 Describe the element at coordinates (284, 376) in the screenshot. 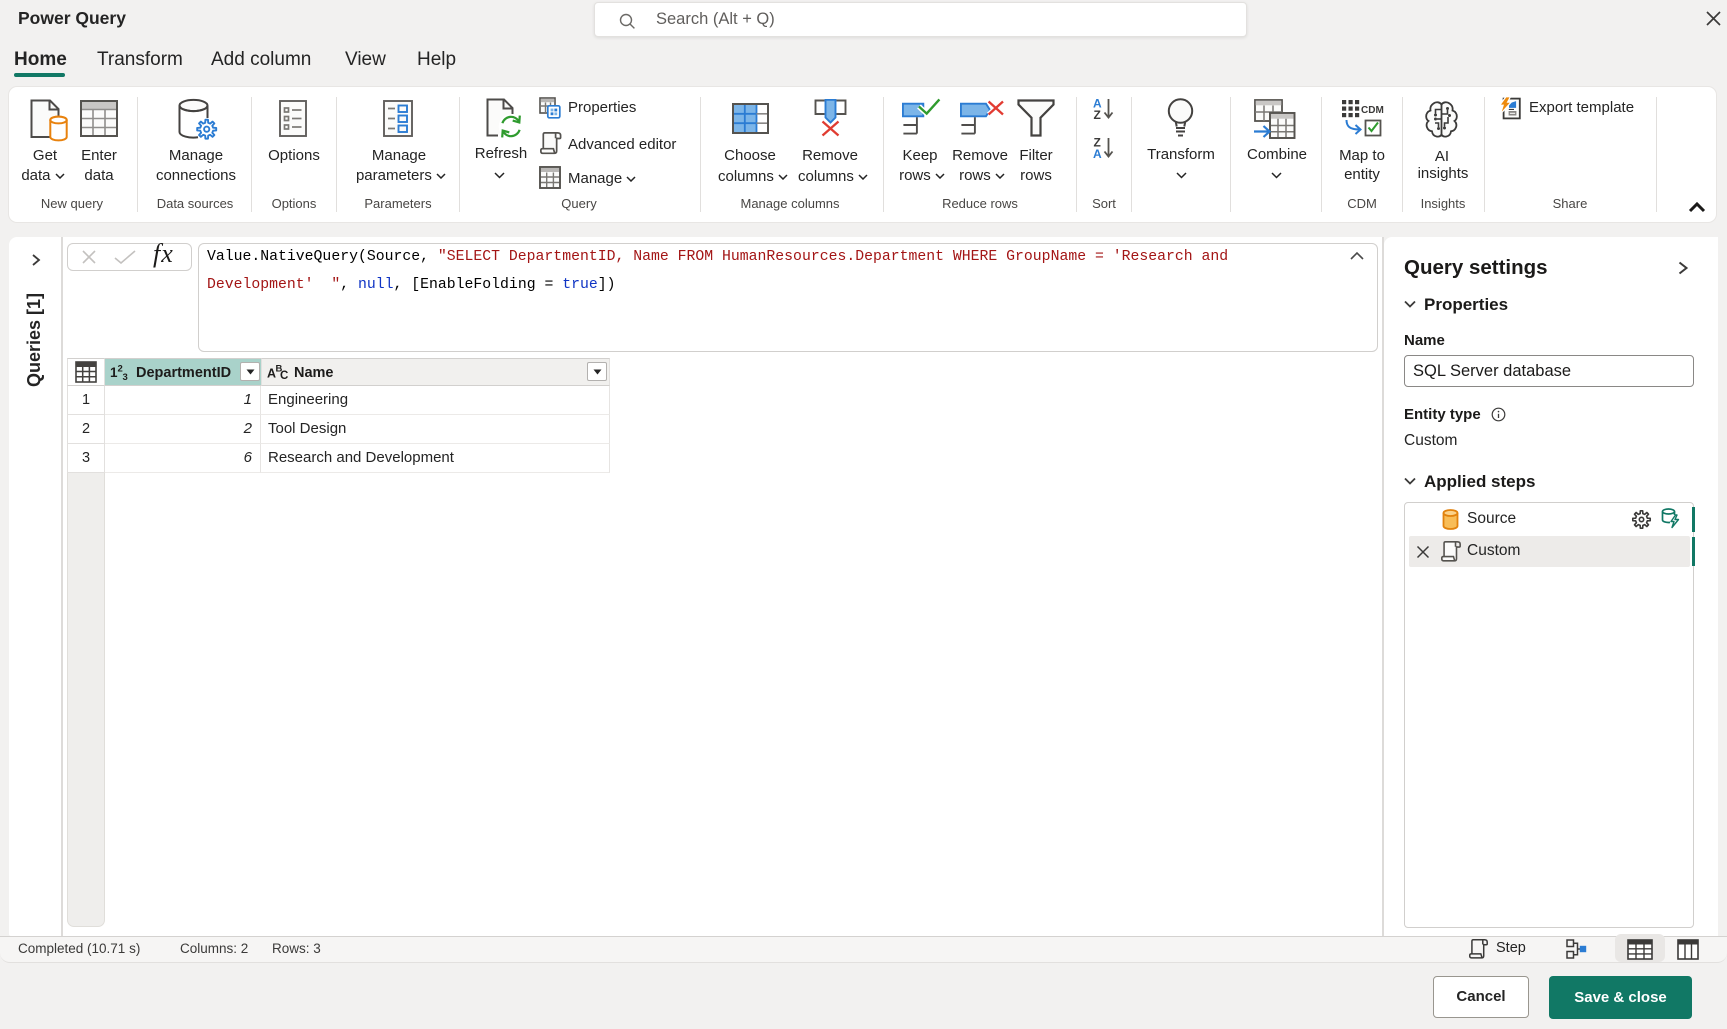

I see `svg-text: C` at that location.